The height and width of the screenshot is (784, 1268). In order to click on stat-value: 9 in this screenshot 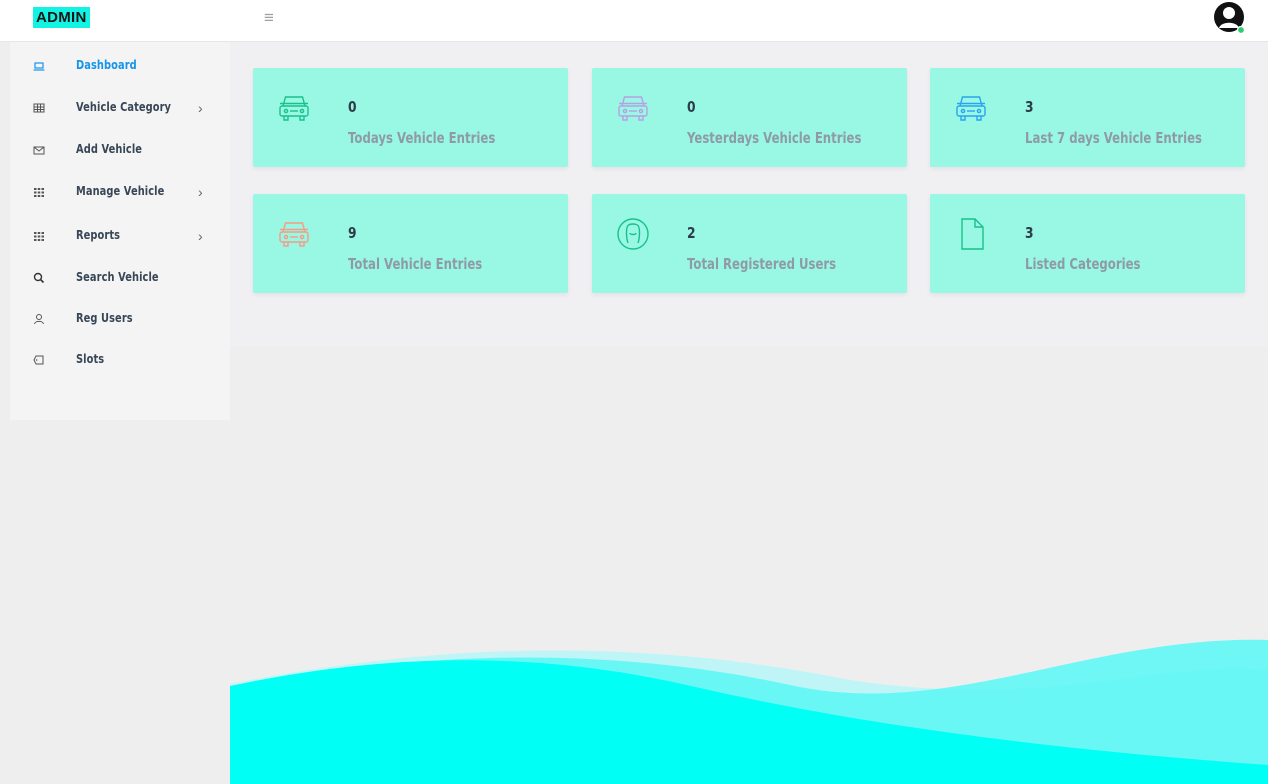, I will do `click(352, 233)`.